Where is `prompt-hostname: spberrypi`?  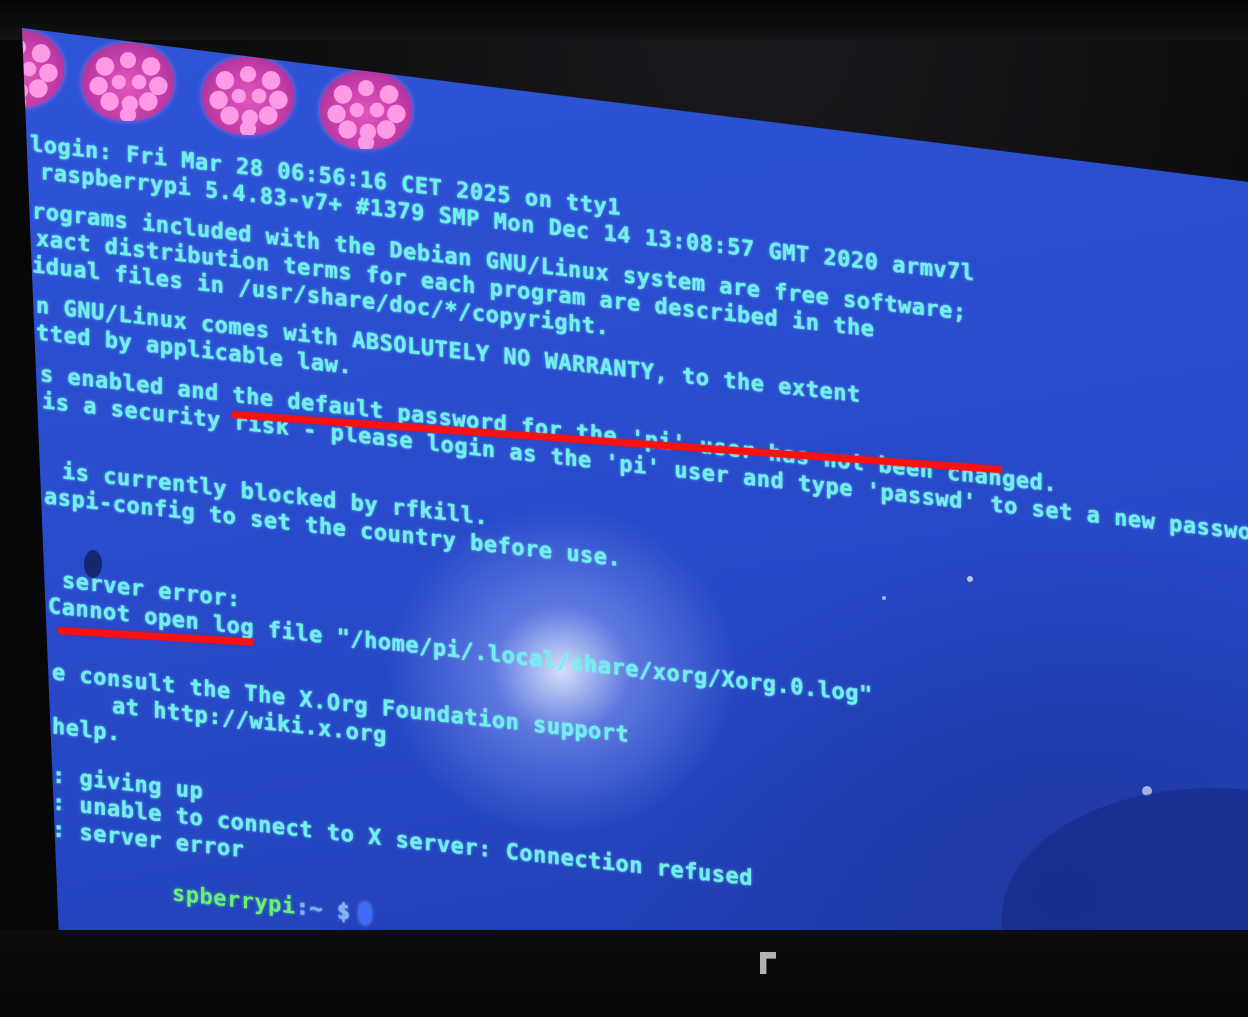
prompt-hostname: spberrypi is located at coordinates (233, 900).